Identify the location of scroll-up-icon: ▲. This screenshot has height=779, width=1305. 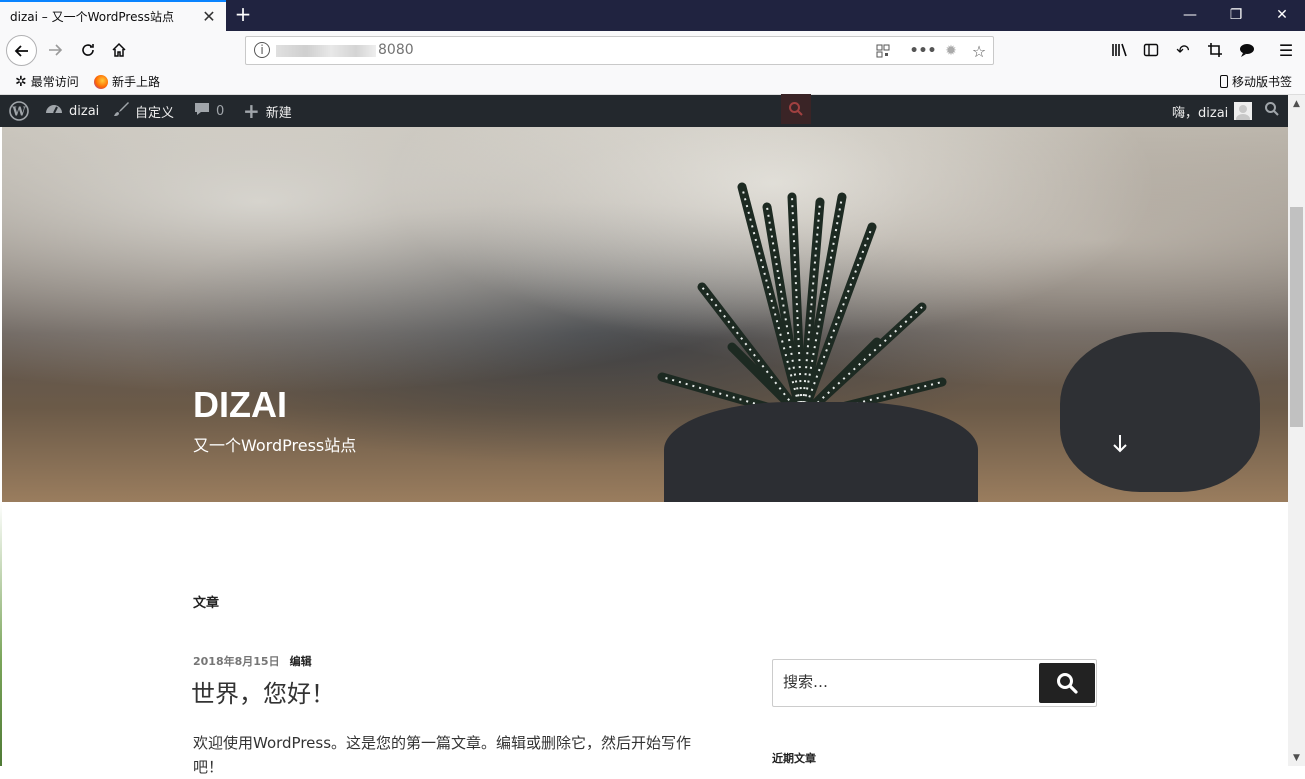
(1296, 103).